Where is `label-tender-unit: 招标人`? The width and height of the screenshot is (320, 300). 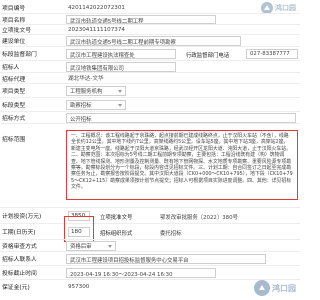
label-tender-unit: 招标人 is located at coordinates (11, 68).